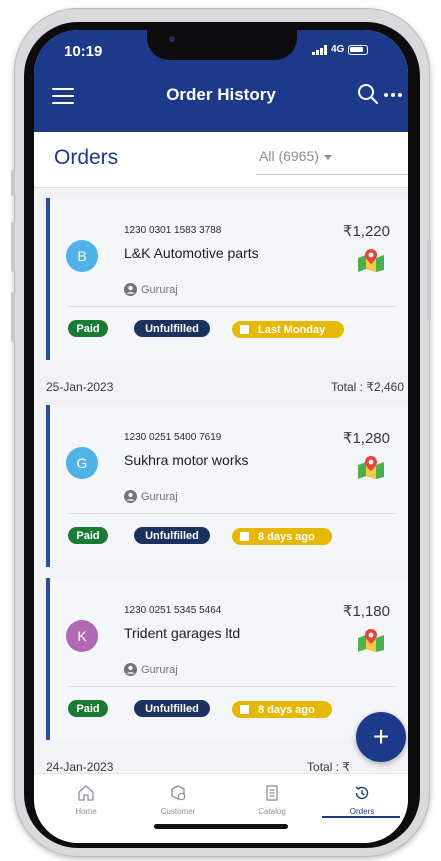 The height and width of the screenshot is (861, 441). Describe the element at coordinates (221, 387) in the screenshot. I see `date-group-header: 25-Jan-2023 Total : ₹2,460` at that location.